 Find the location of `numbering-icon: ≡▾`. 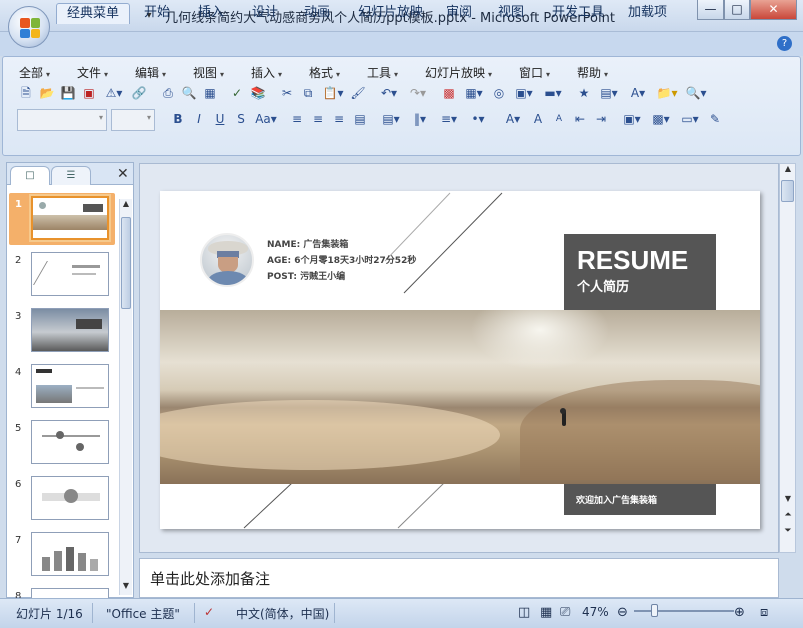

numbering-icon: ≡▾ is located at coordinates (449, 119).